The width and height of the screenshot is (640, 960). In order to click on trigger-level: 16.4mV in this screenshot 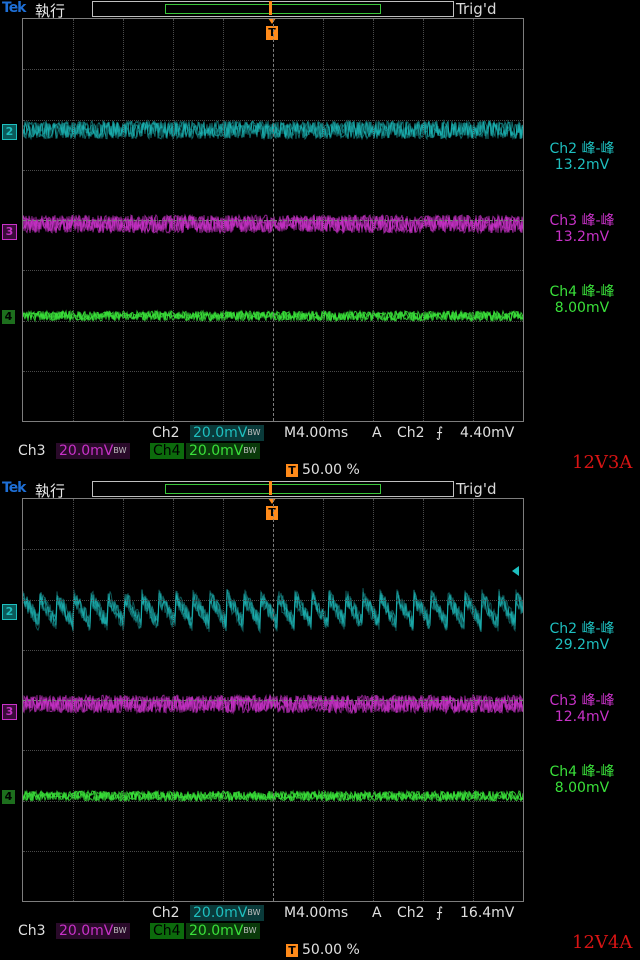, I will do `click(487, 913)`.